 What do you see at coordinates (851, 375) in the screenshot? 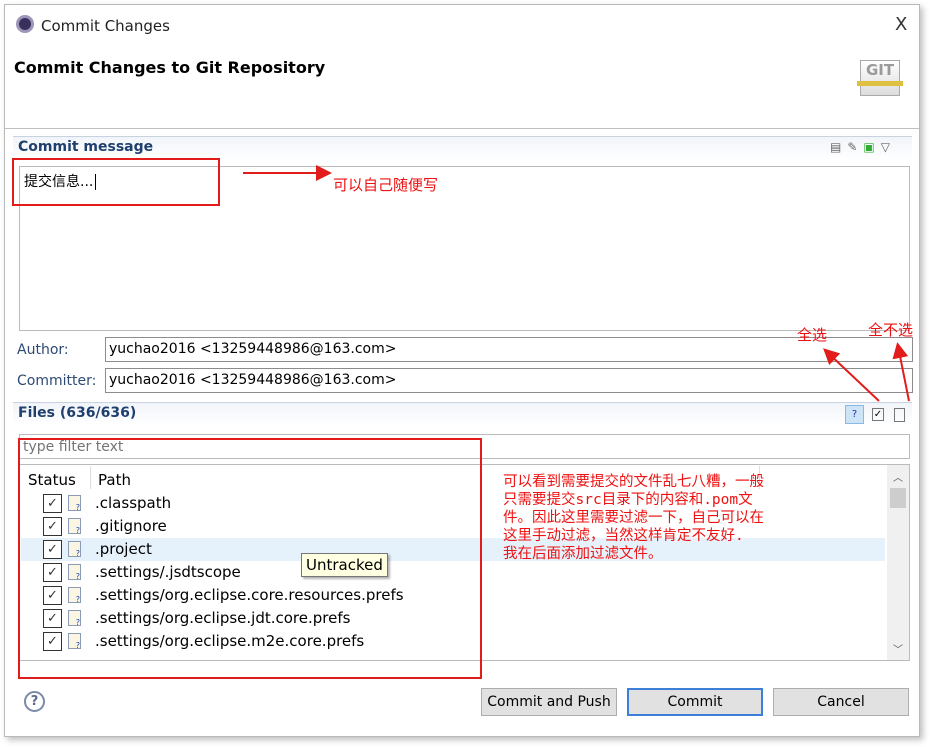
I see `arrow-select-all` at bounding box center [851, 375].